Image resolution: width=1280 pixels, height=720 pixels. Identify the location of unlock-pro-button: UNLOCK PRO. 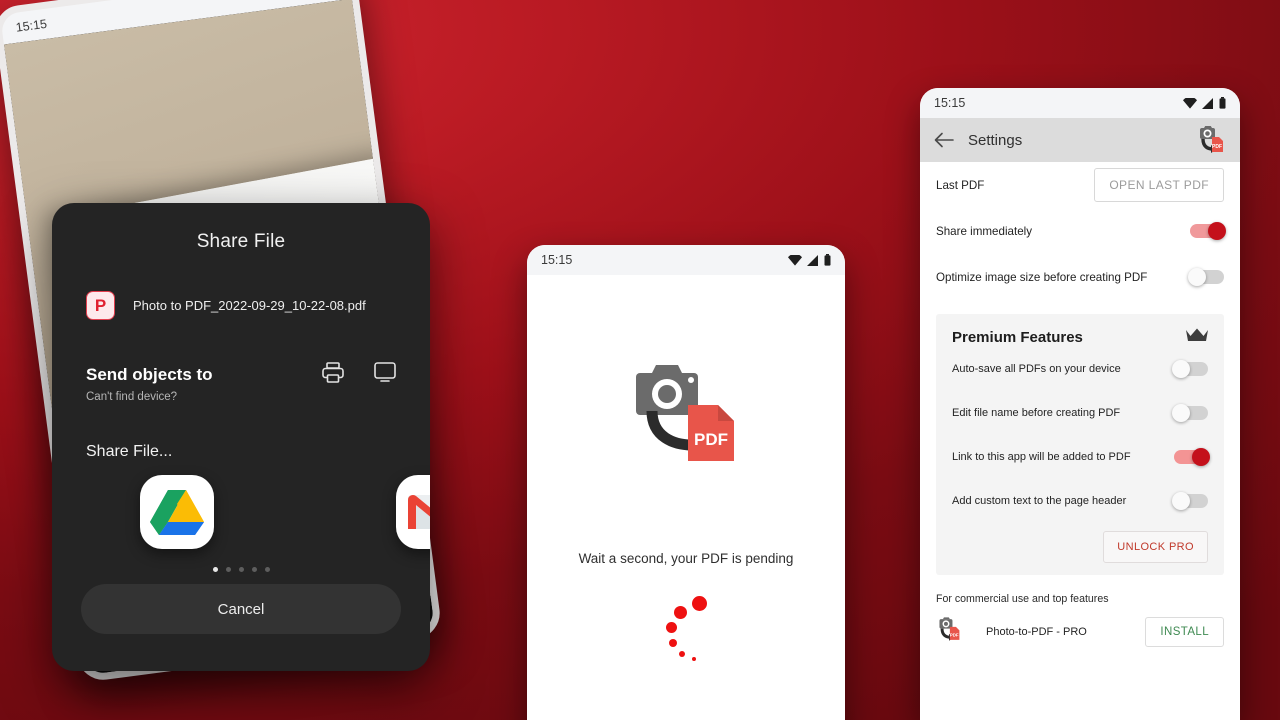
(1155, 547).